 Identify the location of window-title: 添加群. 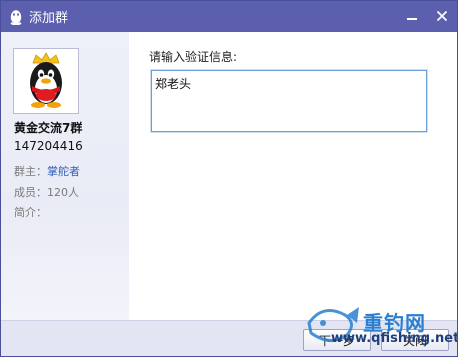
(49, 18).